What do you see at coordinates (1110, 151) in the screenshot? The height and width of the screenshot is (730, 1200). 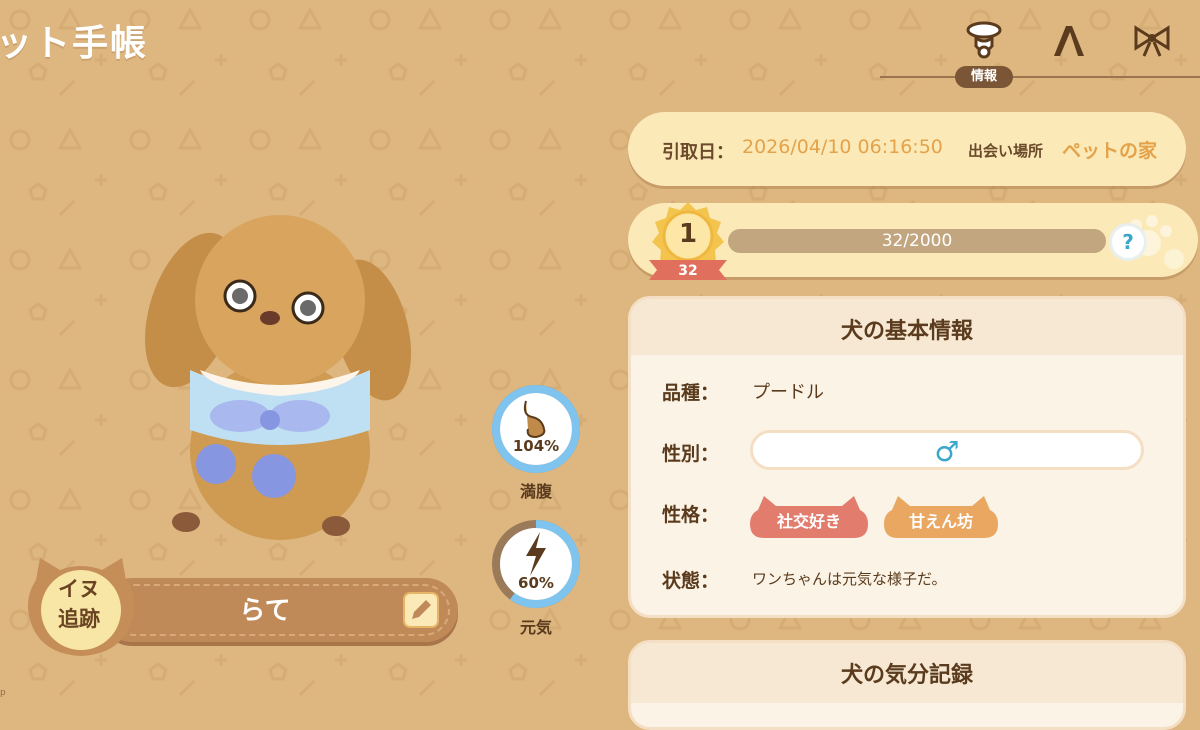 I see `place-value: ペットの家` at bounding box center [1110, 151].